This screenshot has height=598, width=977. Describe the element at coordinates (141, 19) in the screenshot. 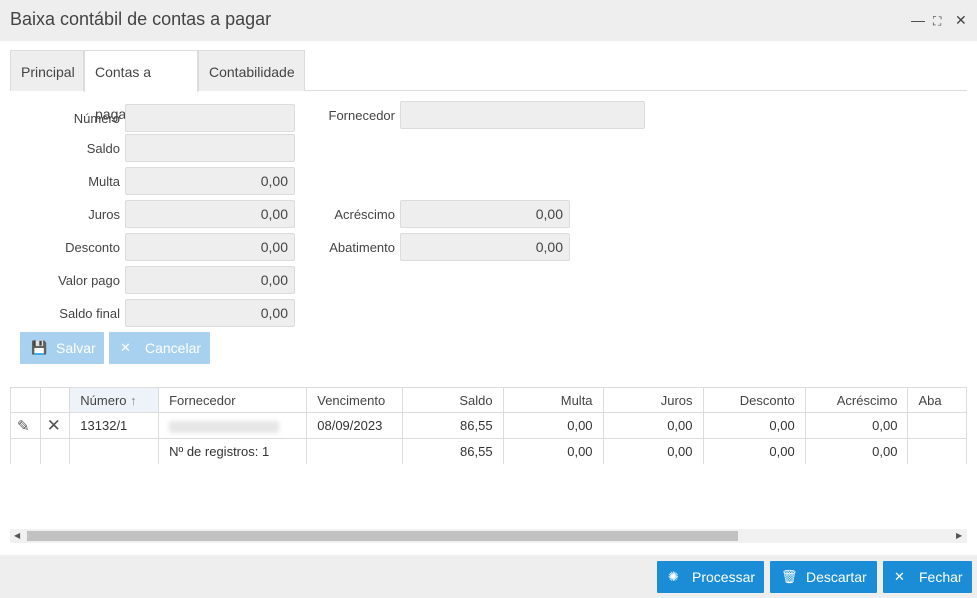

I see `window-title: Baixa contábil de contas a pagar` at that location.